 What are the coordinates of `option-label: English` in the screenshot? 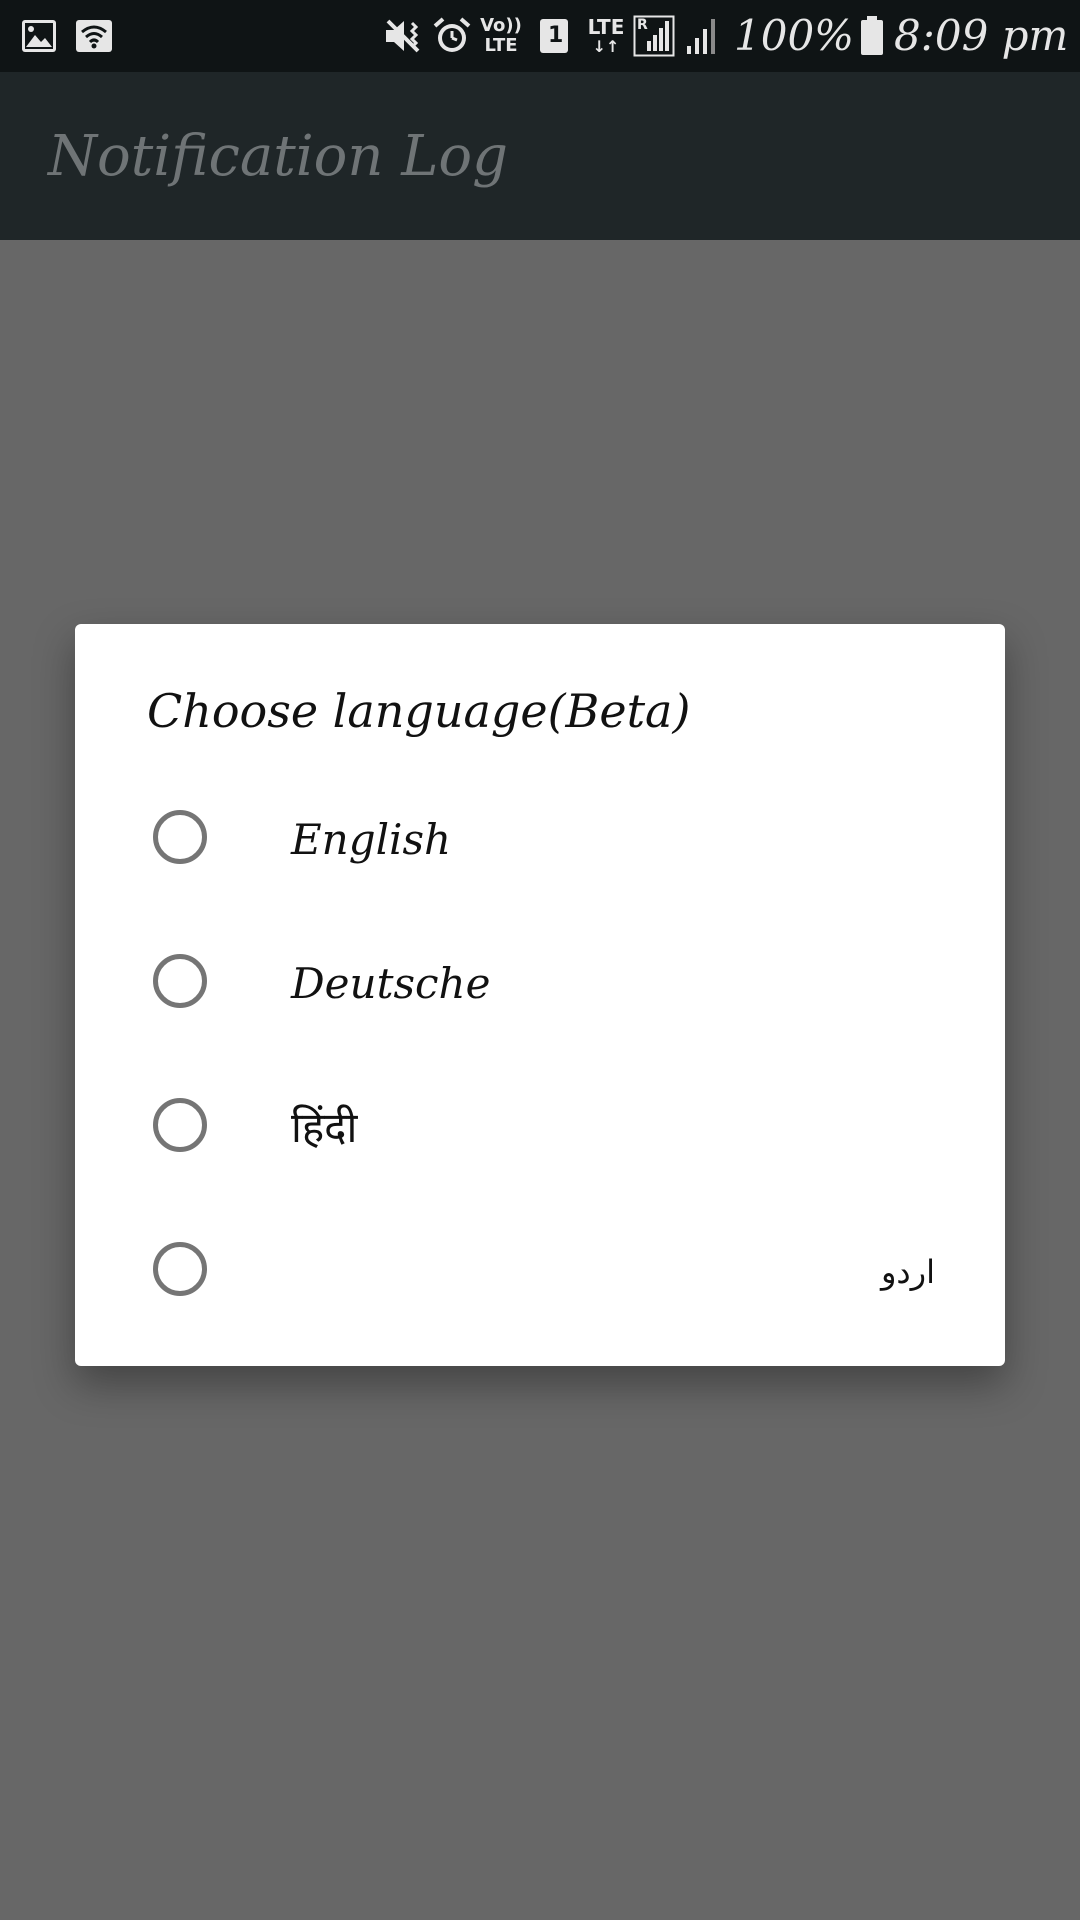 It's located at (371, 839).